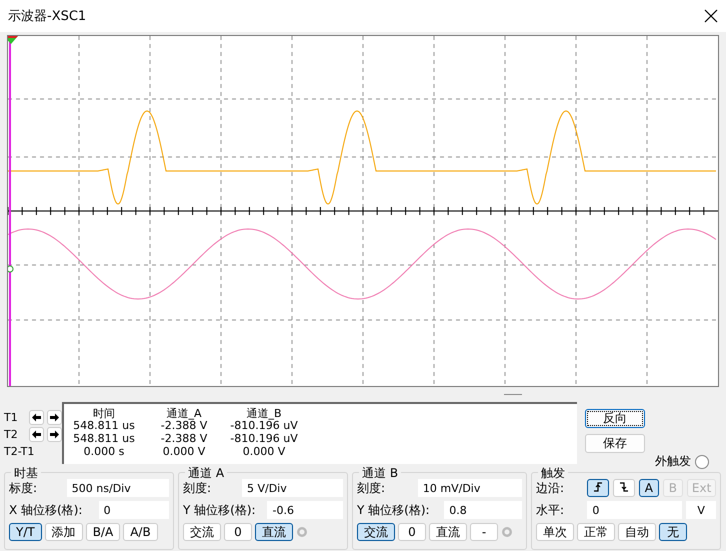 The width and height of the screenshot is (726, 551). I want to click on group-title: 通道 B, so click(380, 473).